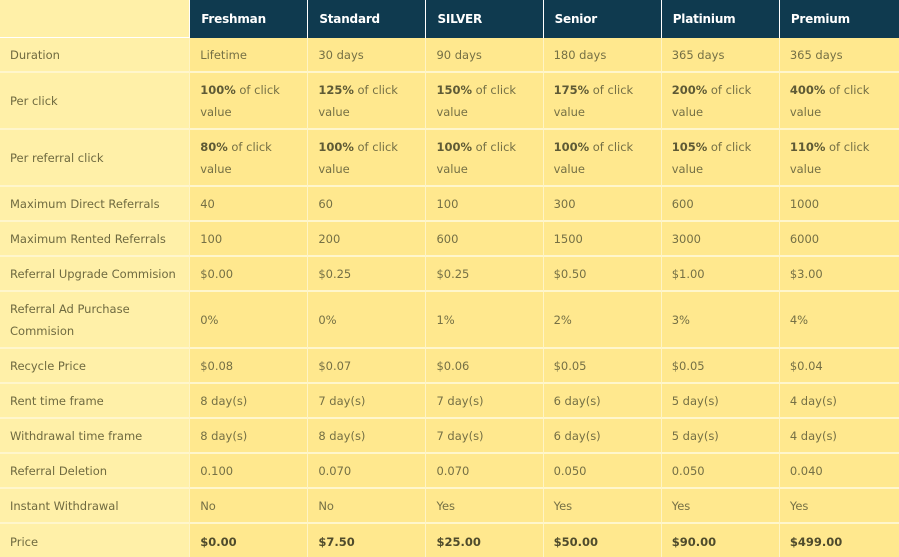 Image resolution: width=899 pixels, height=557 pixels. I want to click on price-cell: $499.00, so click(839, 540).